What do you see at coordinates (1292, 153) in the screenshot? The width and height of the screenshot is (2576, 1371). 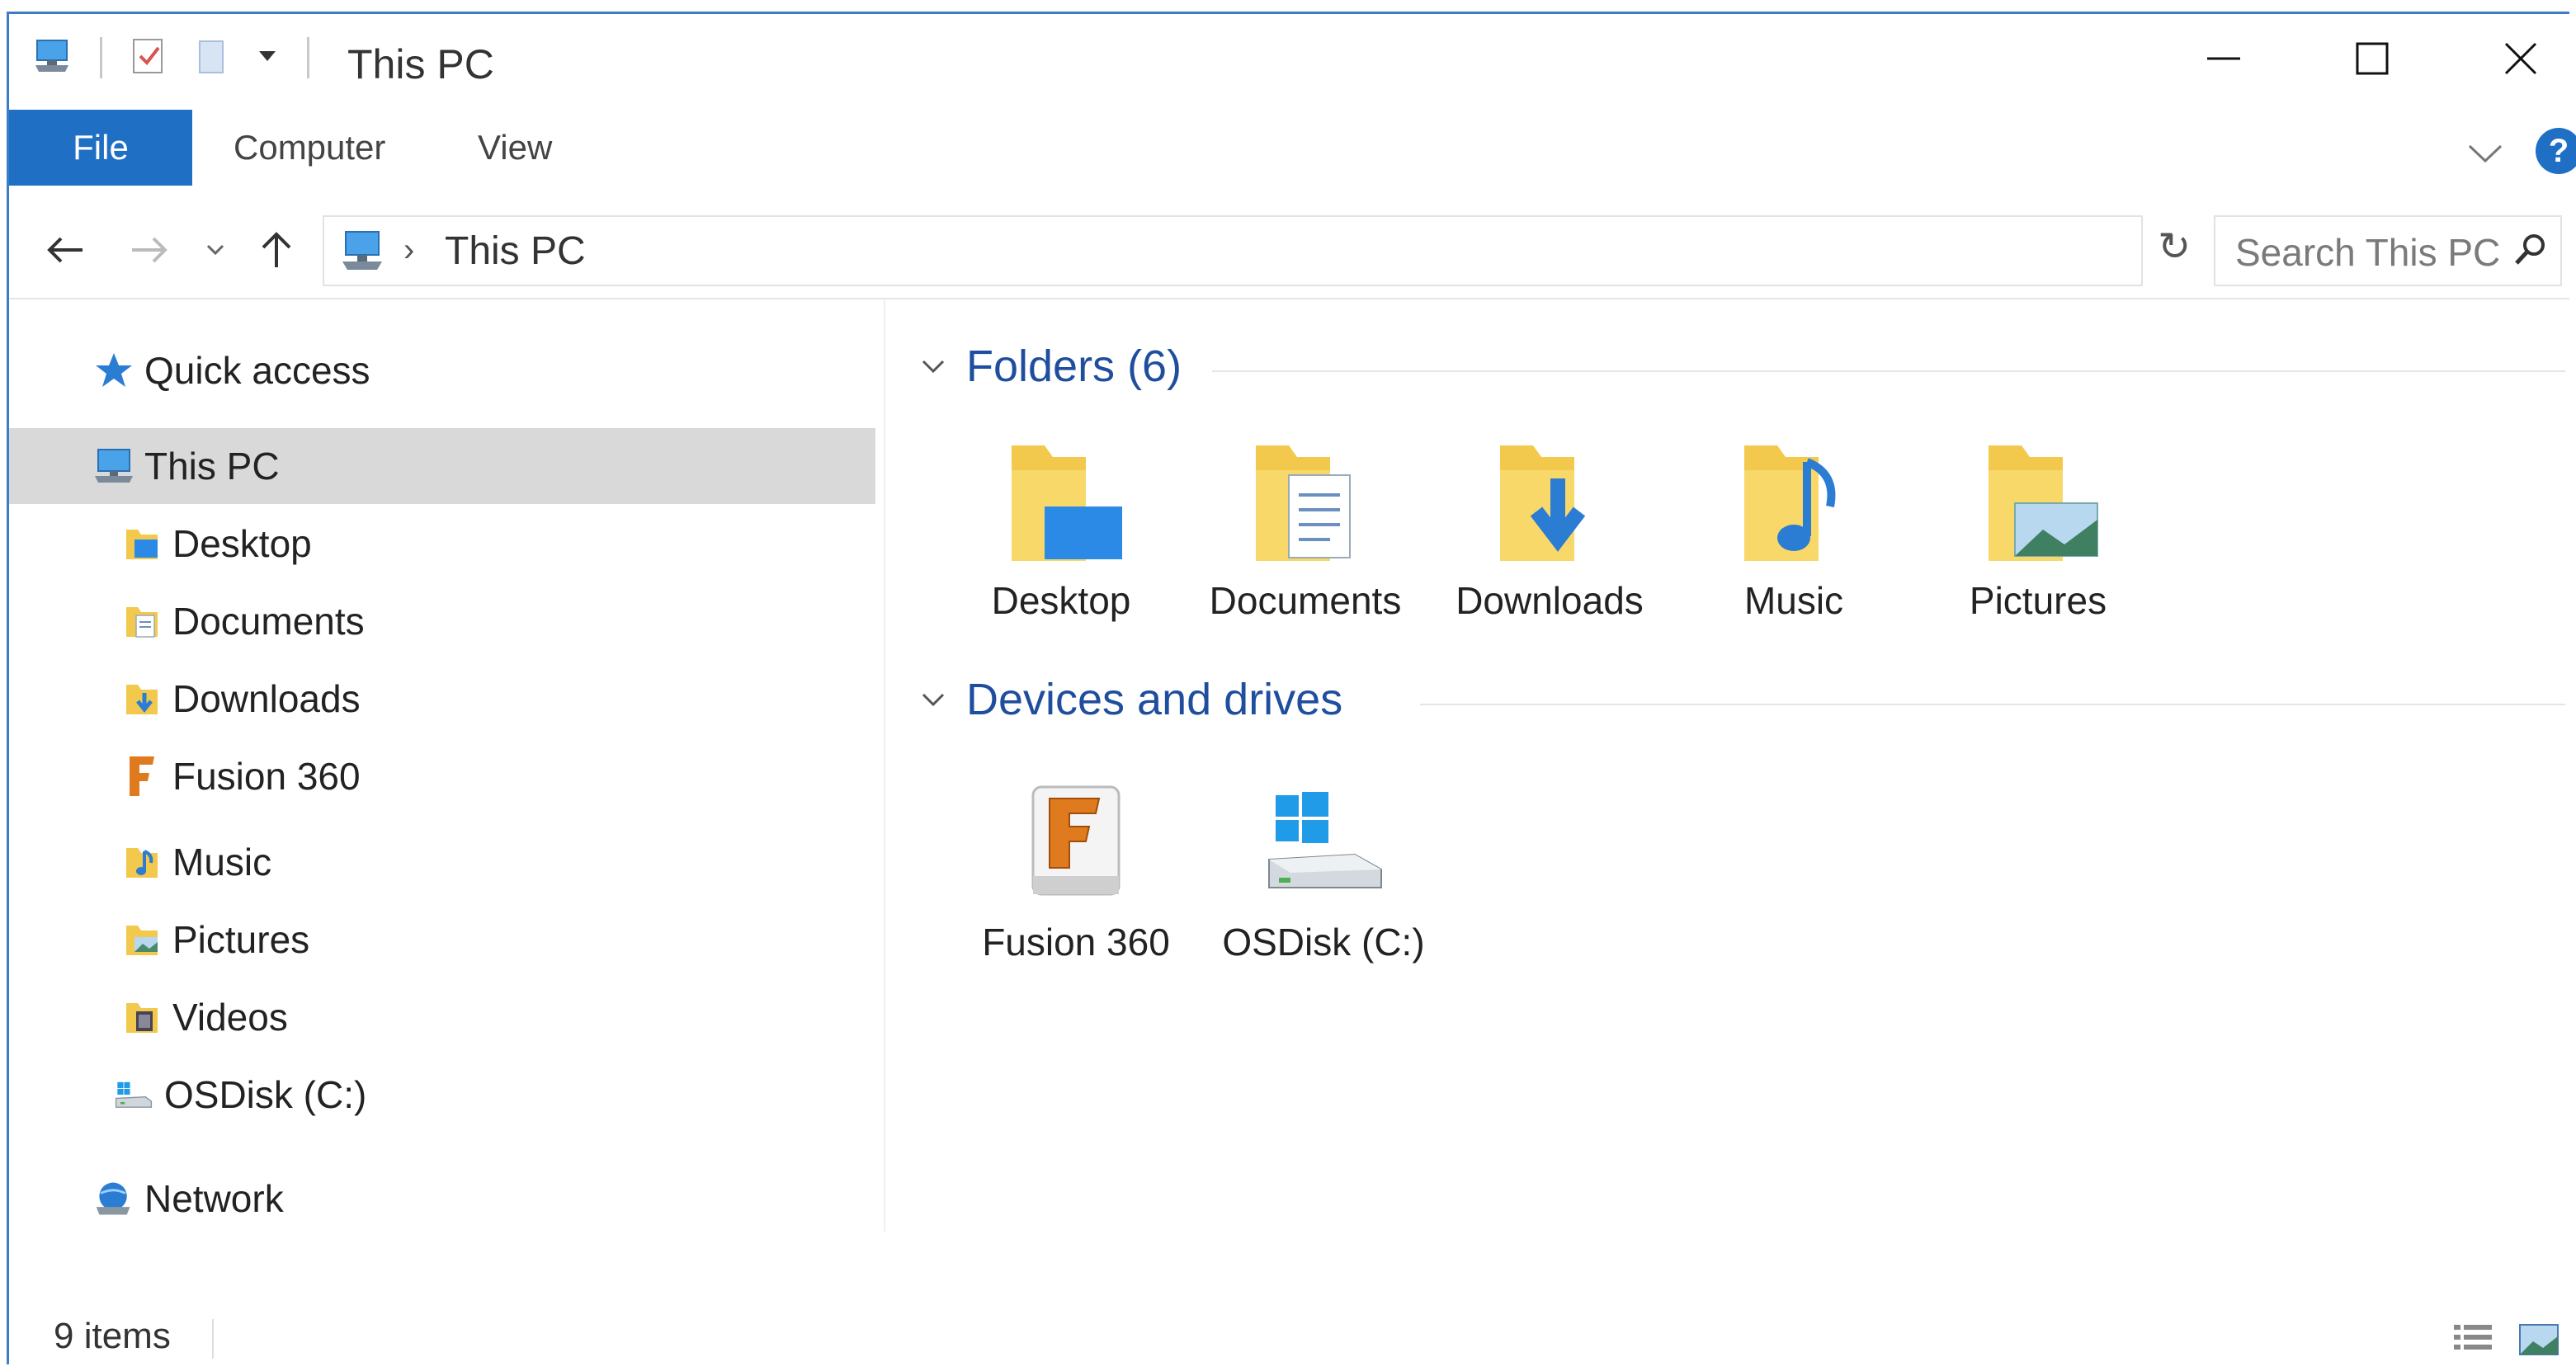 I see `ribbon: File Computer View ?` at bounding box center [1292, 153].